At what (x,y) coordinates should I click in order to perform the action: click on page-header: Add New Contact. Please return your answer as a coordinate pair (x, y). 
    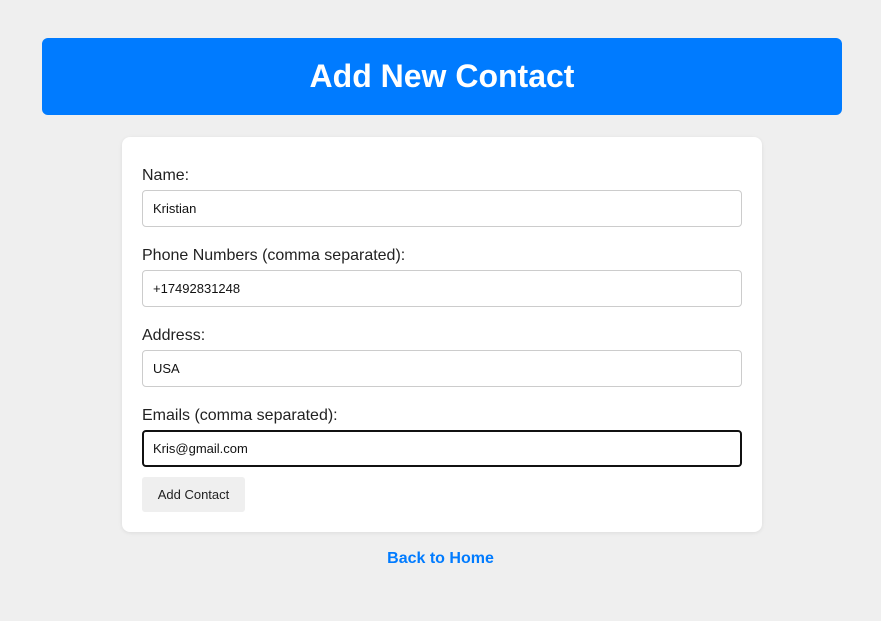
    Looking at the image, I should click on (442, 76).